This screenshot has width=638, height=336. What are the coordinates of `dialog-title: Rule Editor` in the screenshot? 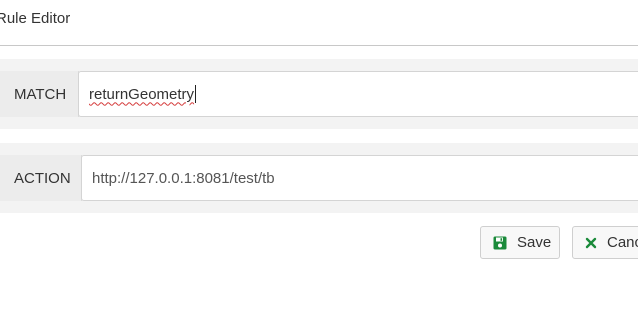 It's located at (35, 18).